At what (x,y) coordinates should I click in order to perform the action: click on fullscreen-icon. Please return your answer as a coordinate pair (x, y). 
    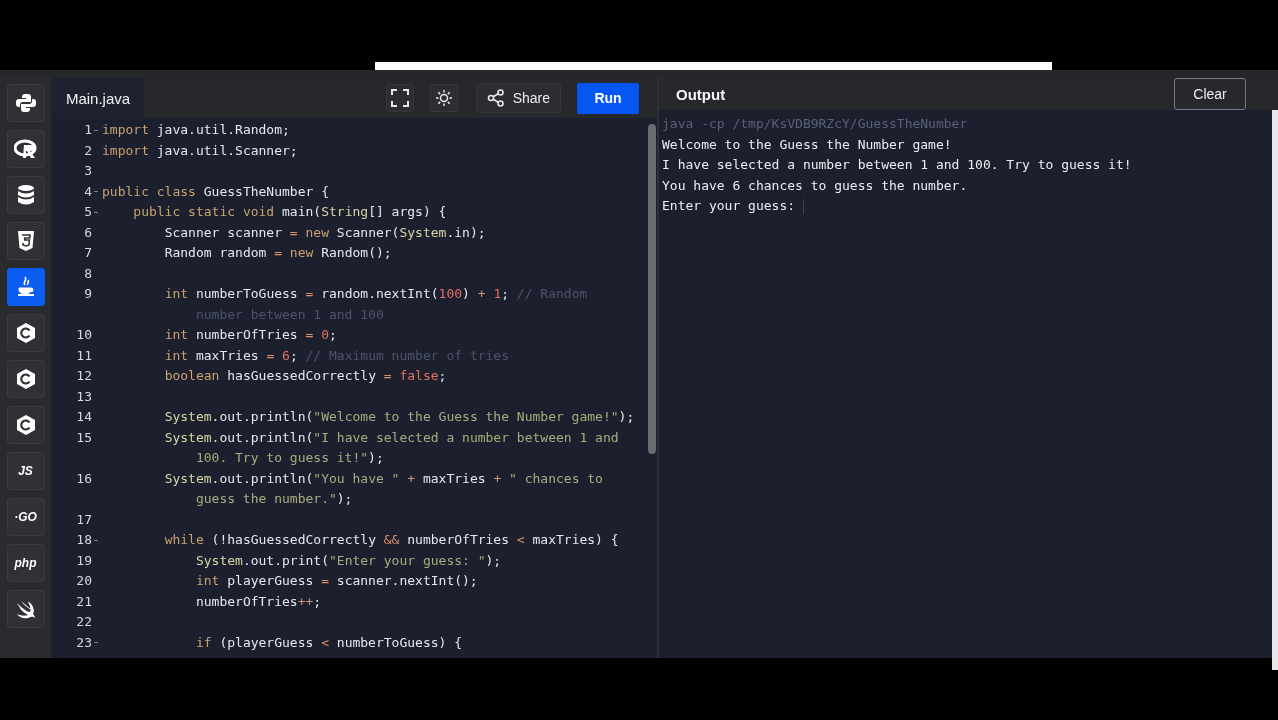
    Looking at the image, I should click on (399, 98).